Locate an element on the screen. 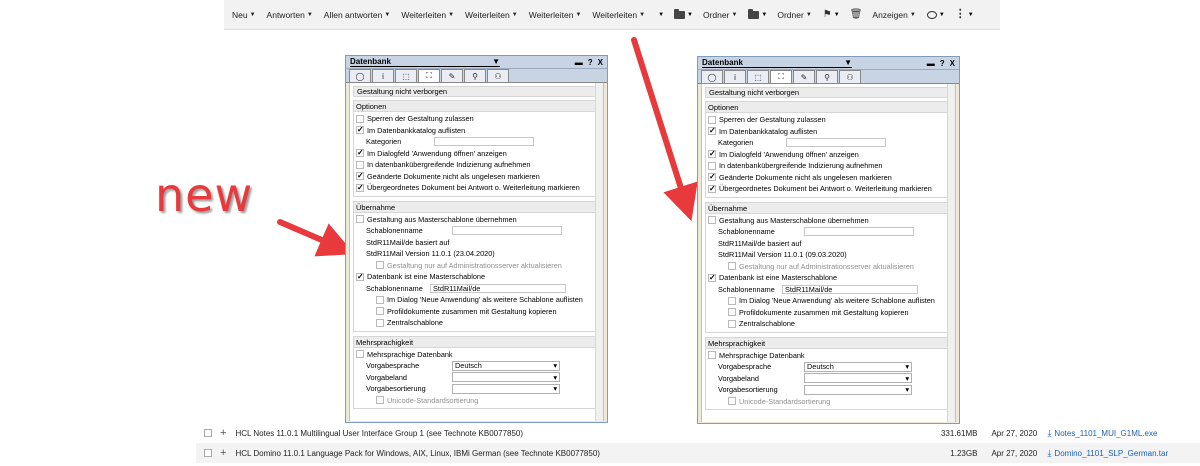 This screenshot has width=1200, height=466. forward-button-2: Weiterleiten ▼ is located at coordinates (491, 15).